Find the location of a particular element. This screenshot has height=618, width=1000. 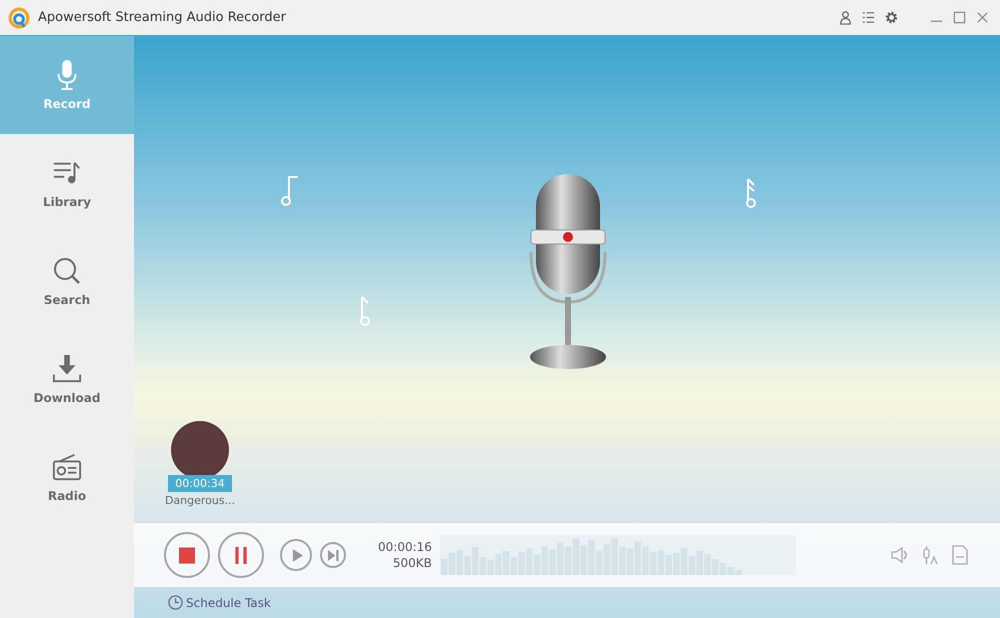

pause-button is located at coordinates (241, 555).